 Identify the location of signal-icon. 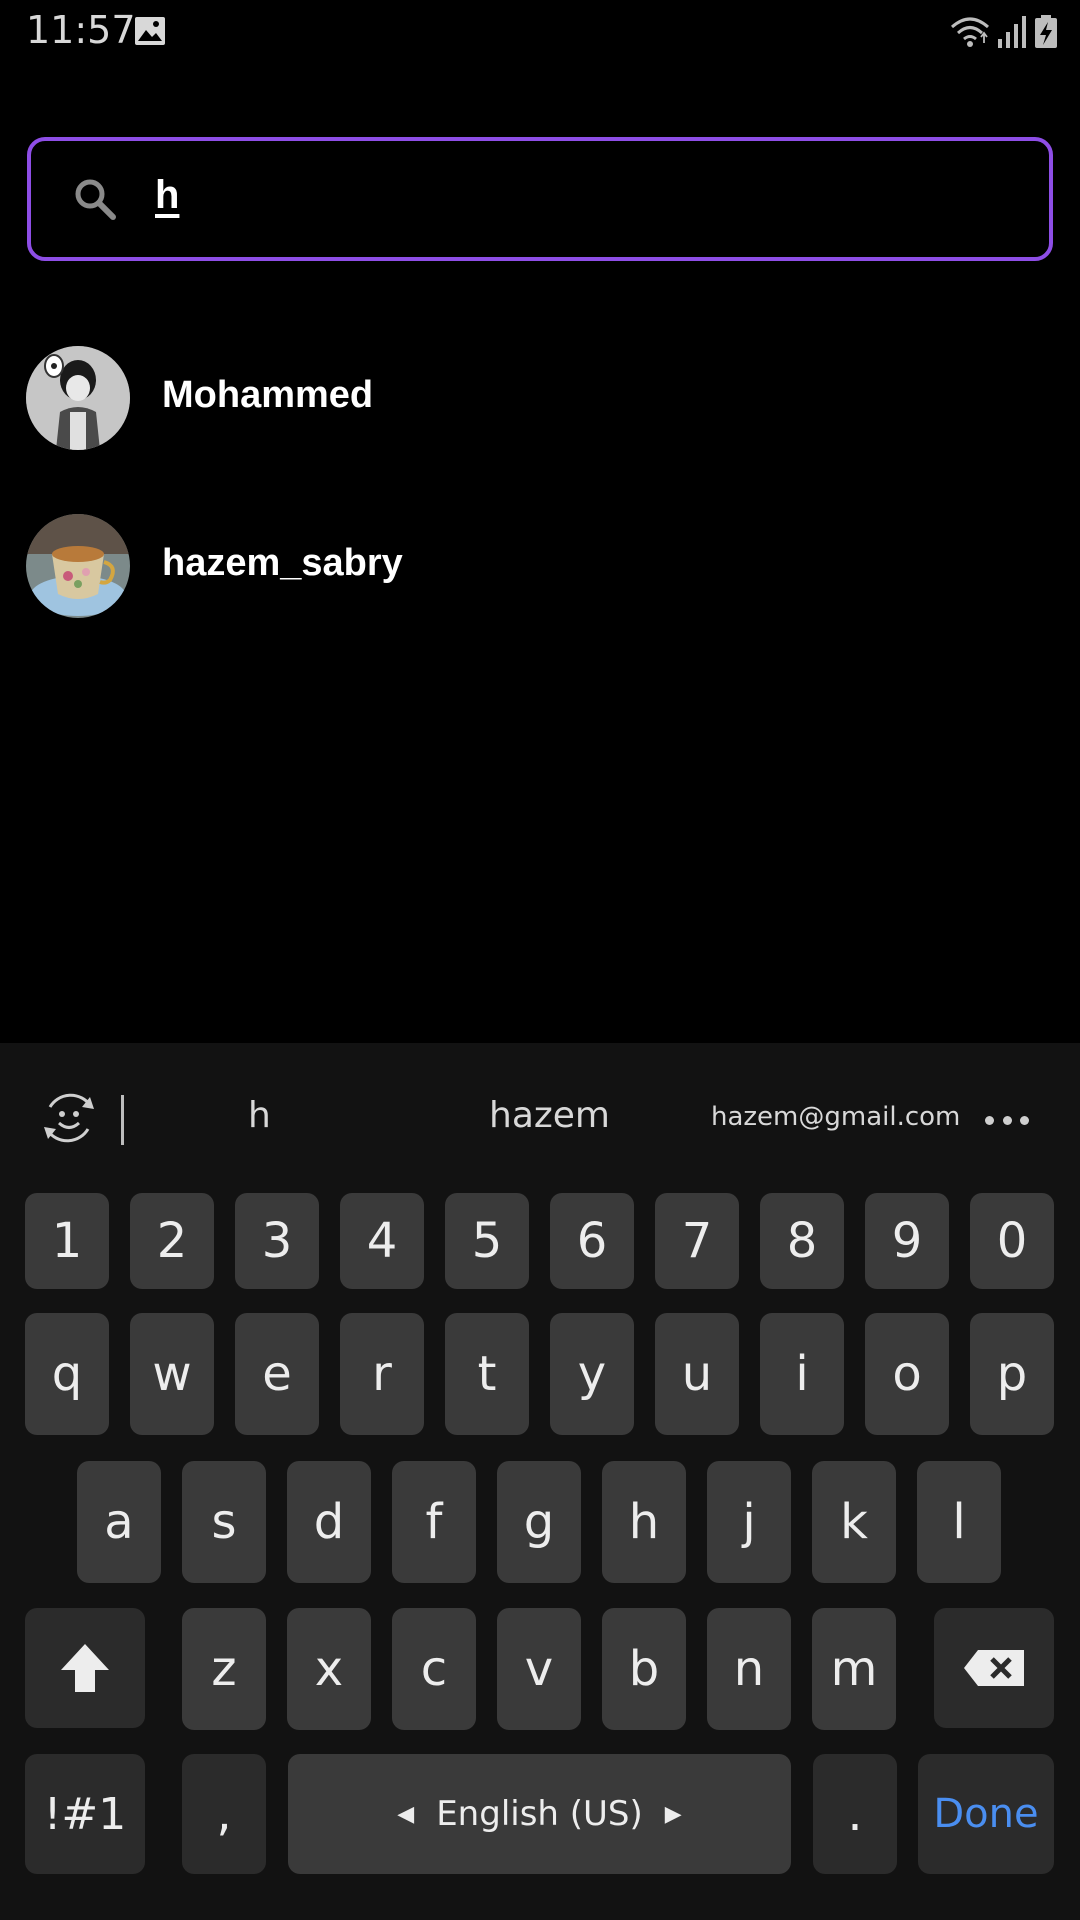
(1012, 32).